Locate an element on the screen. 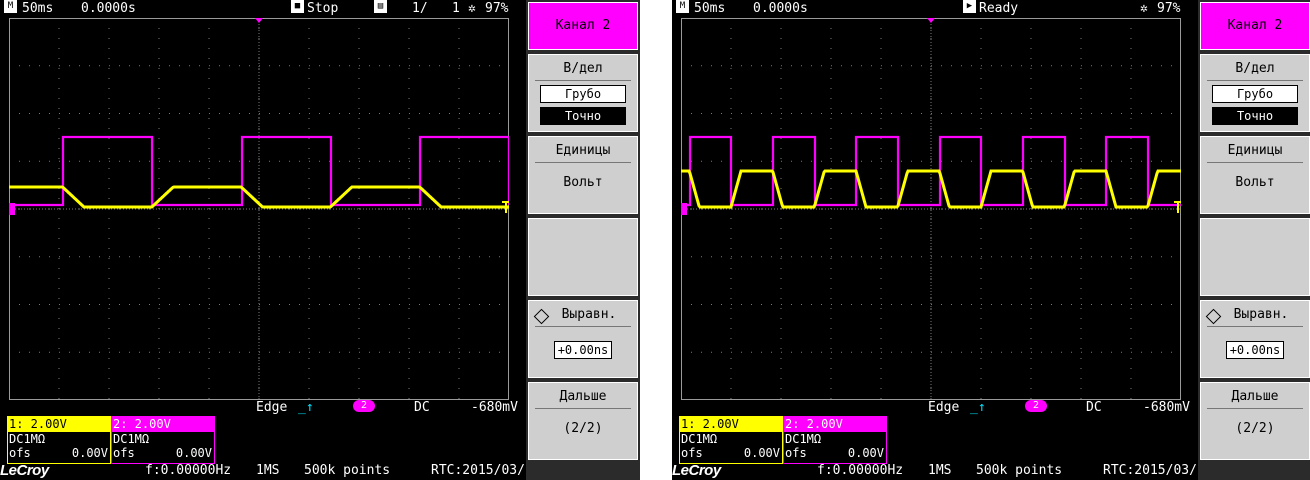 Image resolution: width=1310 pixels, height=480 pixels. status-bar: M 50ms 0.0000s ▶ Ready ✲ 97% is located at coordinates (935, 9).